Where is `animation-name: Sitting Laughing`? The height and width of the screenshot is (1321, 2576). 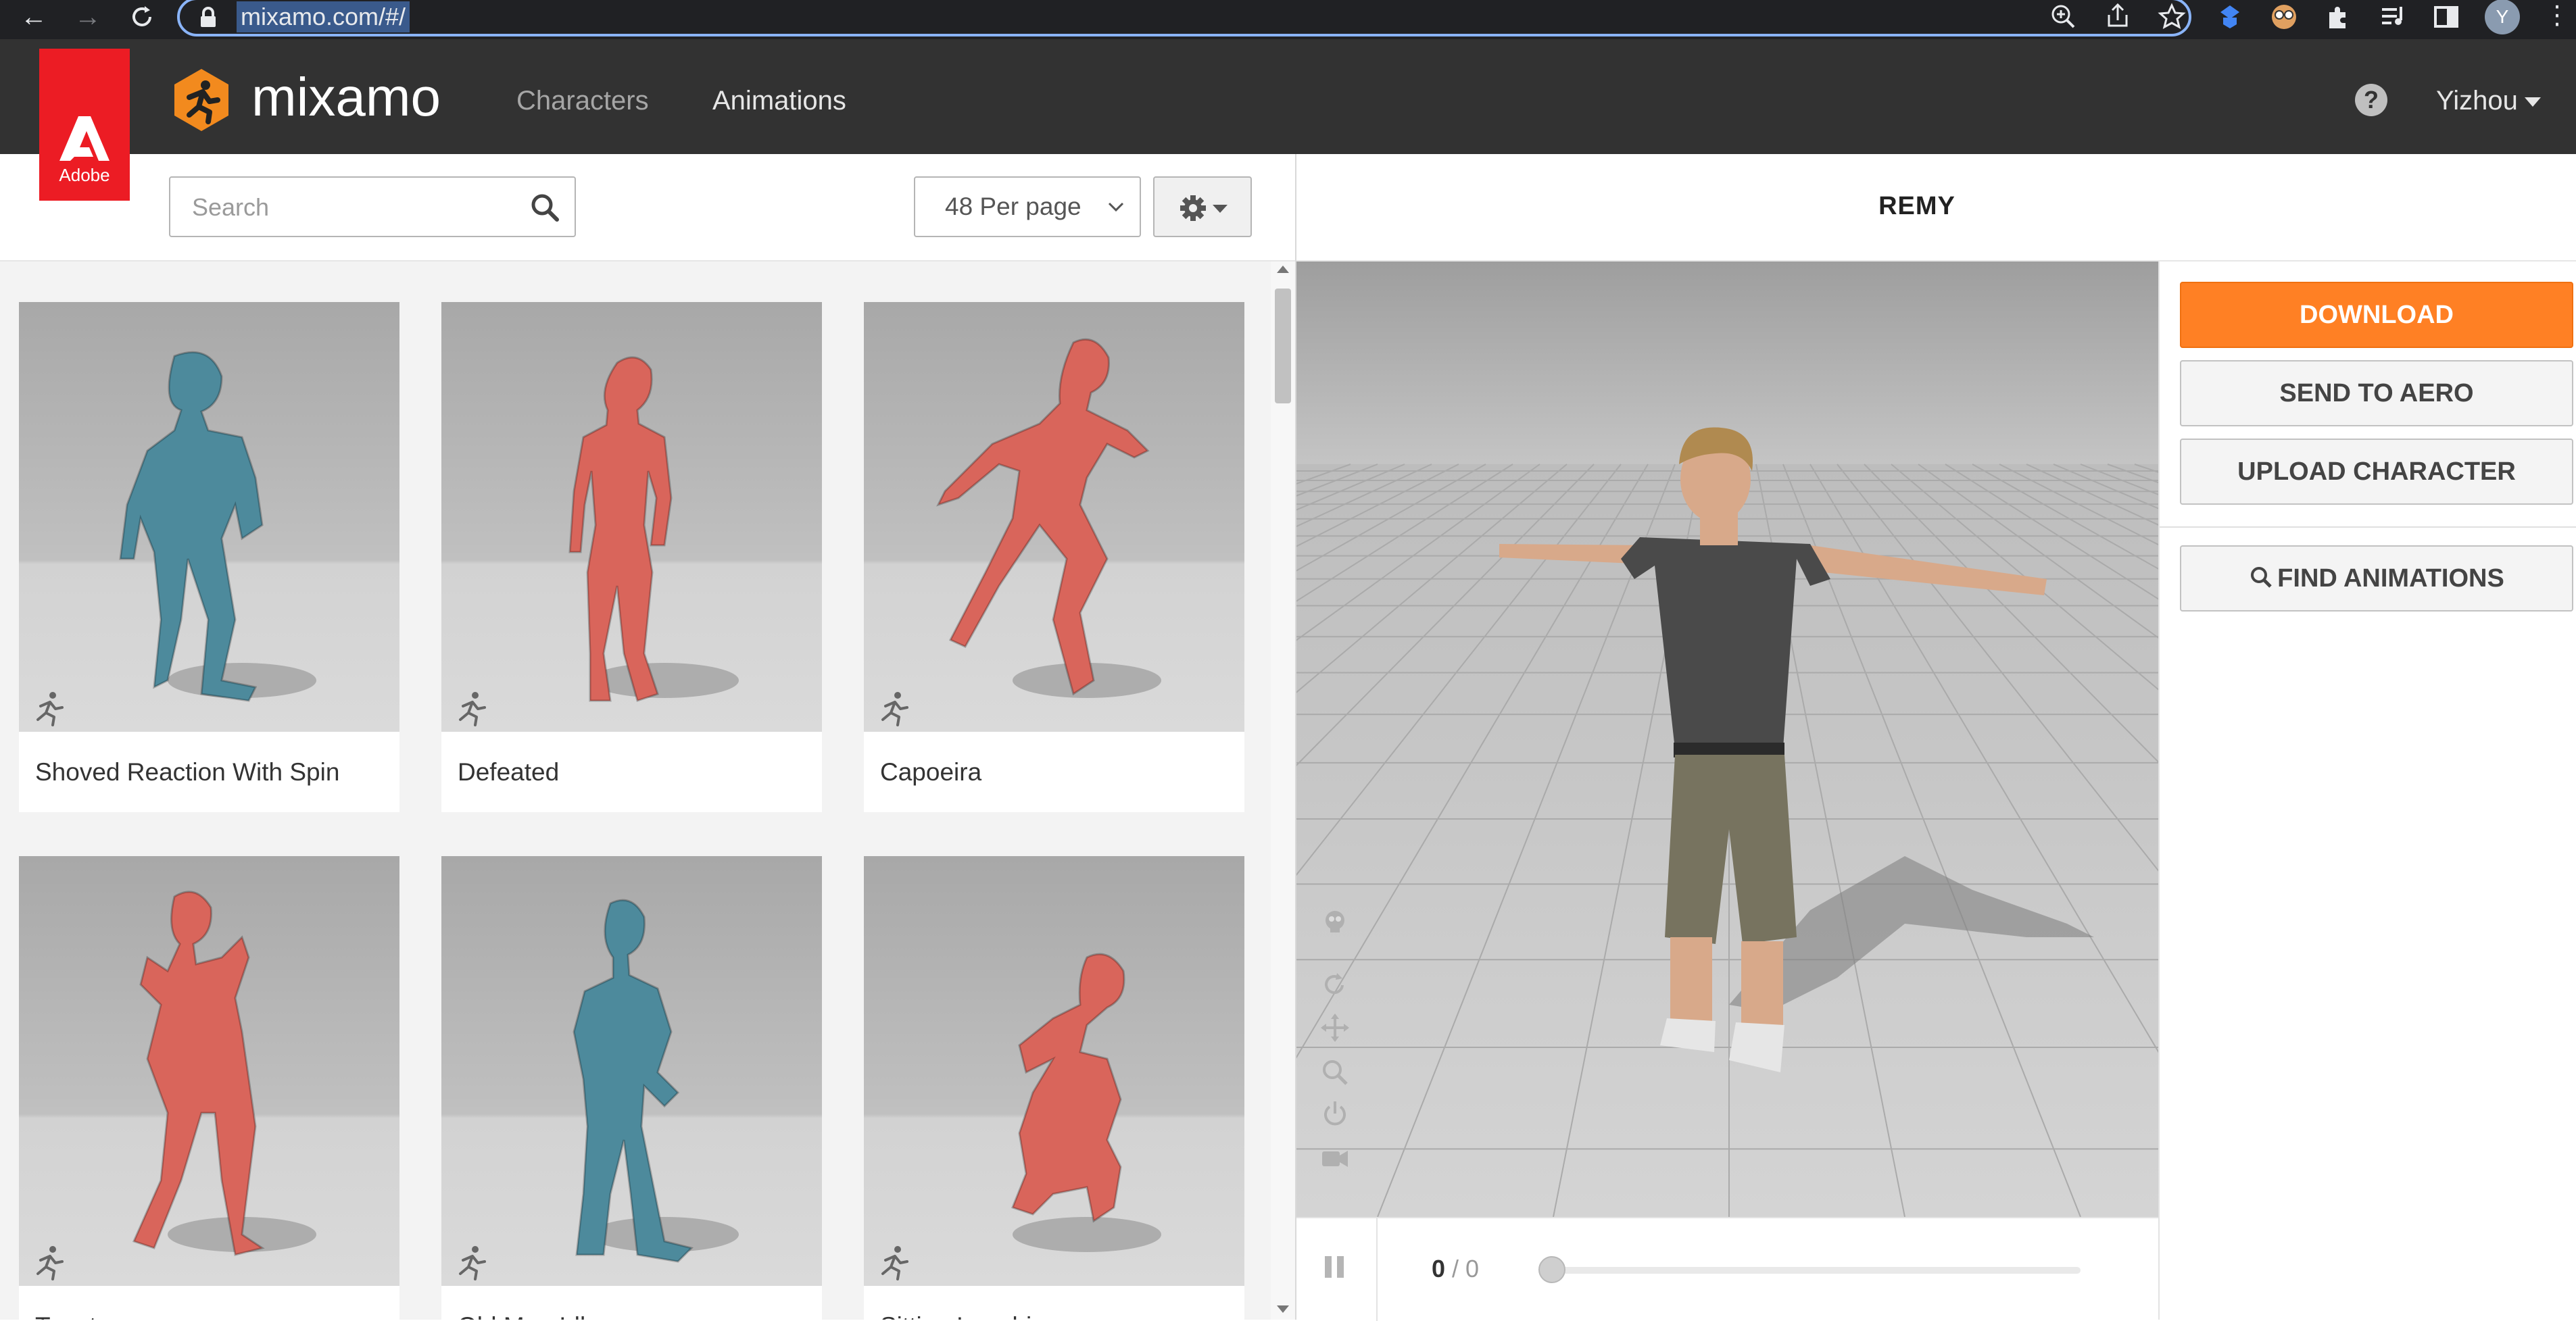 animation-name: Sitting Laughing is located at coordinates (969, 1315).